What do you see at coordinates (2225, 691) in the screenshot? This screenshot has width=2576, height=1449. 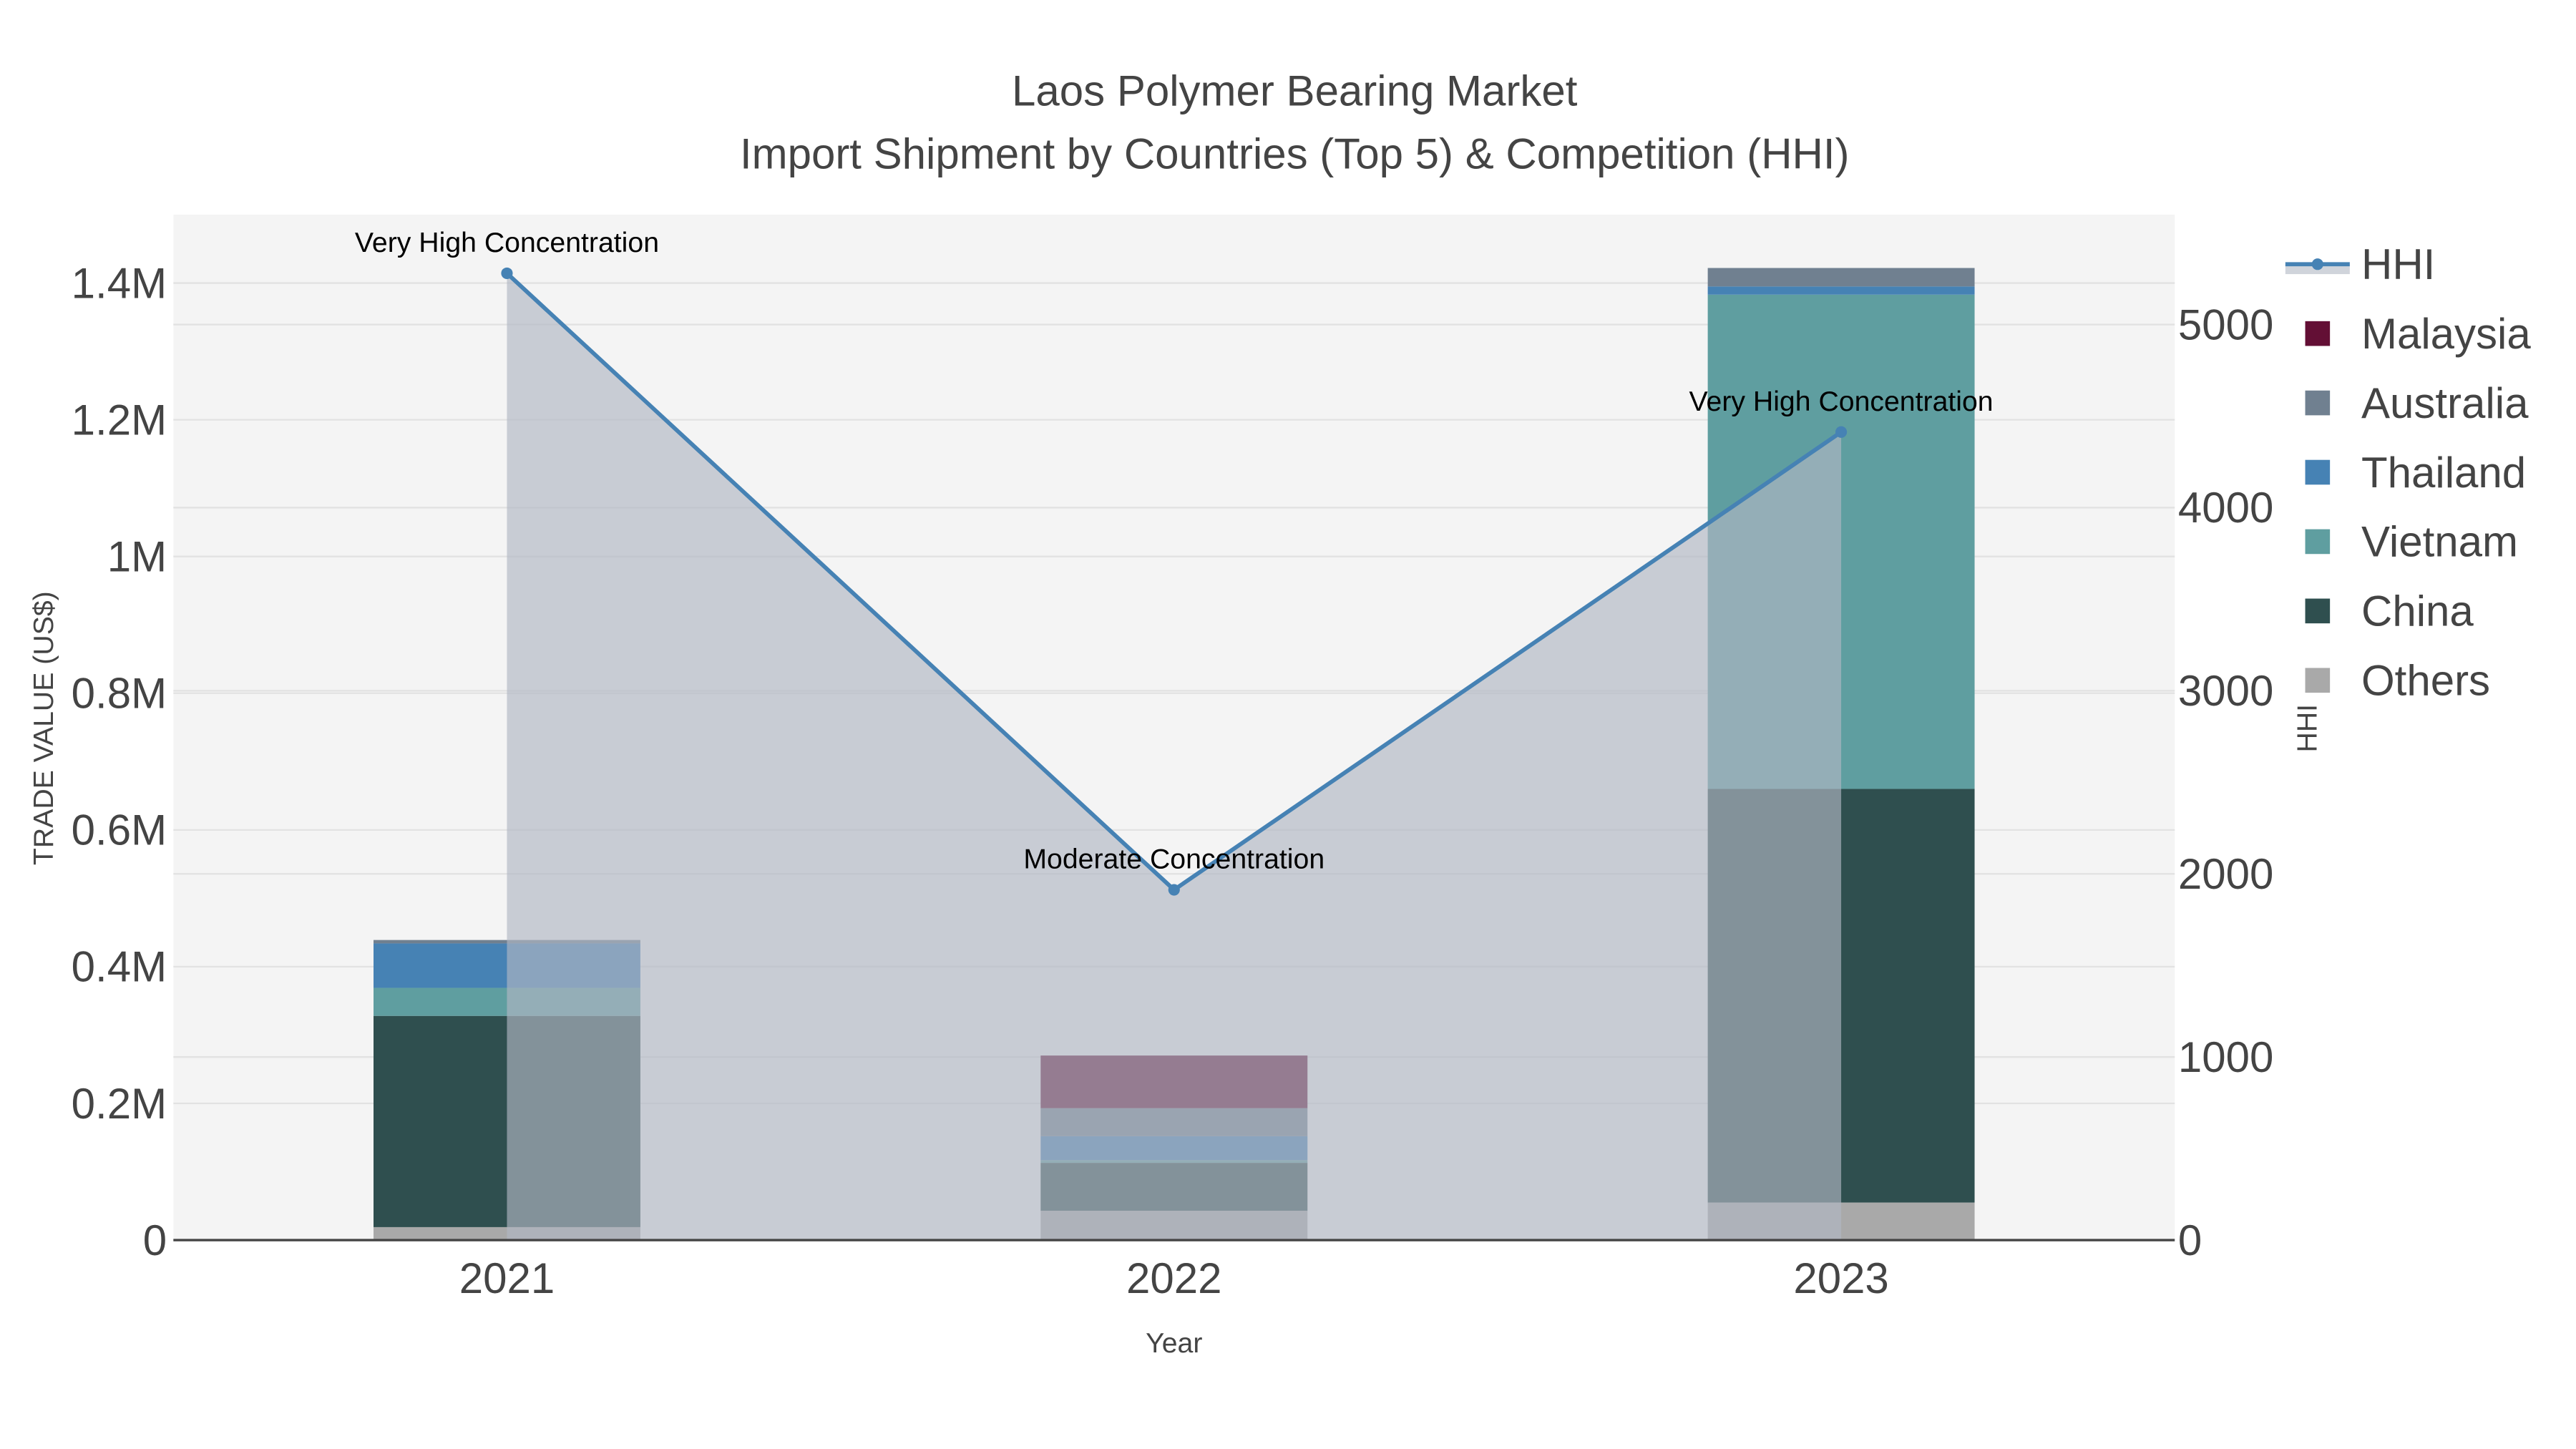 I see `y2-tick-label: 3000` at bounding box center [2225, 691].